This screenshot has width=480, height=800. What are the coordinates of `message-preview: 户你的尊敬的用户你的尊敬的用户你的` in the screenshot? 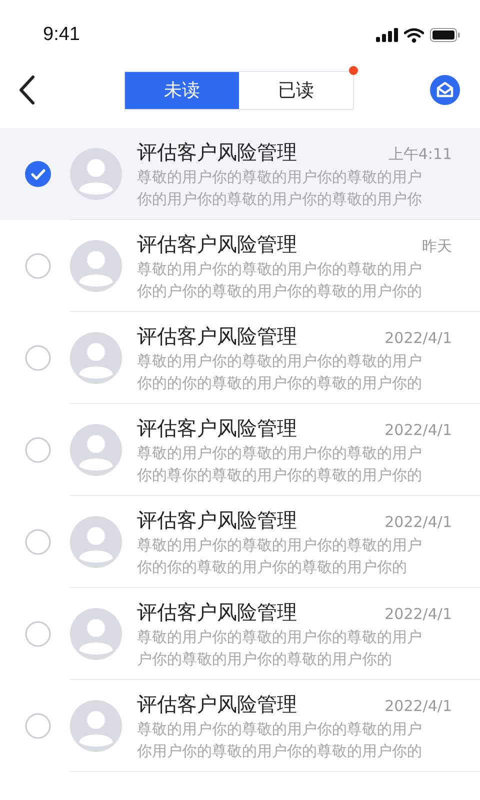 It's located at (265, 659).